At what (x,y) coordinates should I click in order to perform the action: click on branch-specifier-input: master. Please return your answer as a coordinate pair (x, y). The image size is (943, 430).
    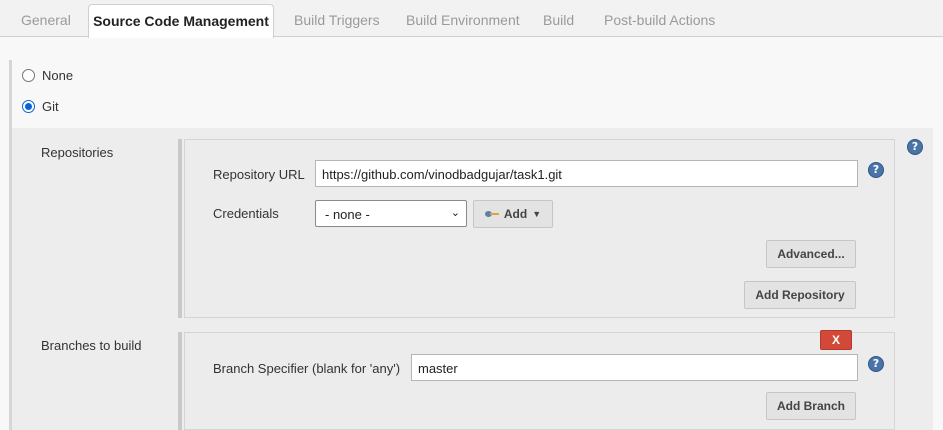
    Looking at the image, I should click on (634, 367).